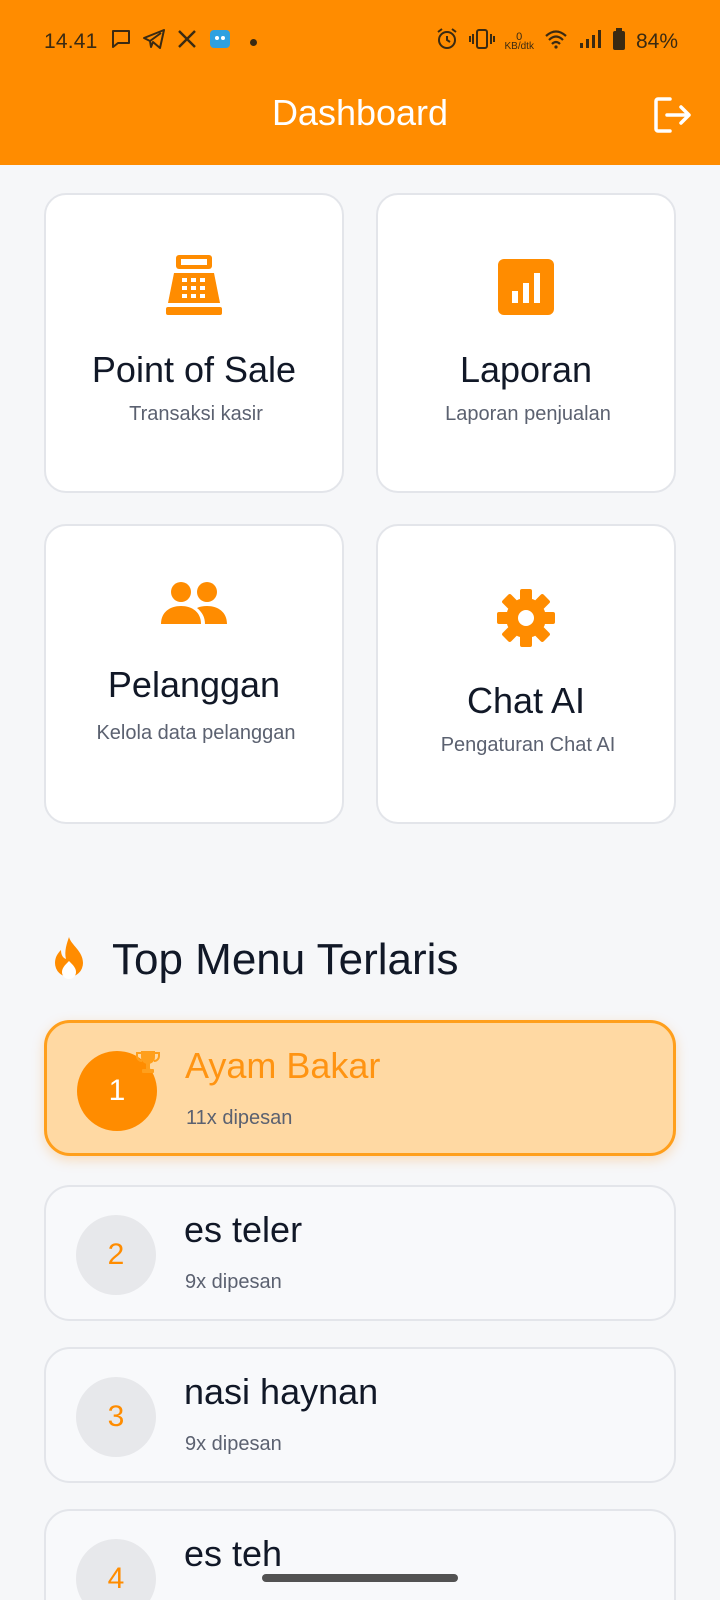 Image resolution: width=720 pixels, height=1600 pixels. Describe the element at coordinates (194, 369) in the screenshot. I see `card-title: Point of Sale` at that location.